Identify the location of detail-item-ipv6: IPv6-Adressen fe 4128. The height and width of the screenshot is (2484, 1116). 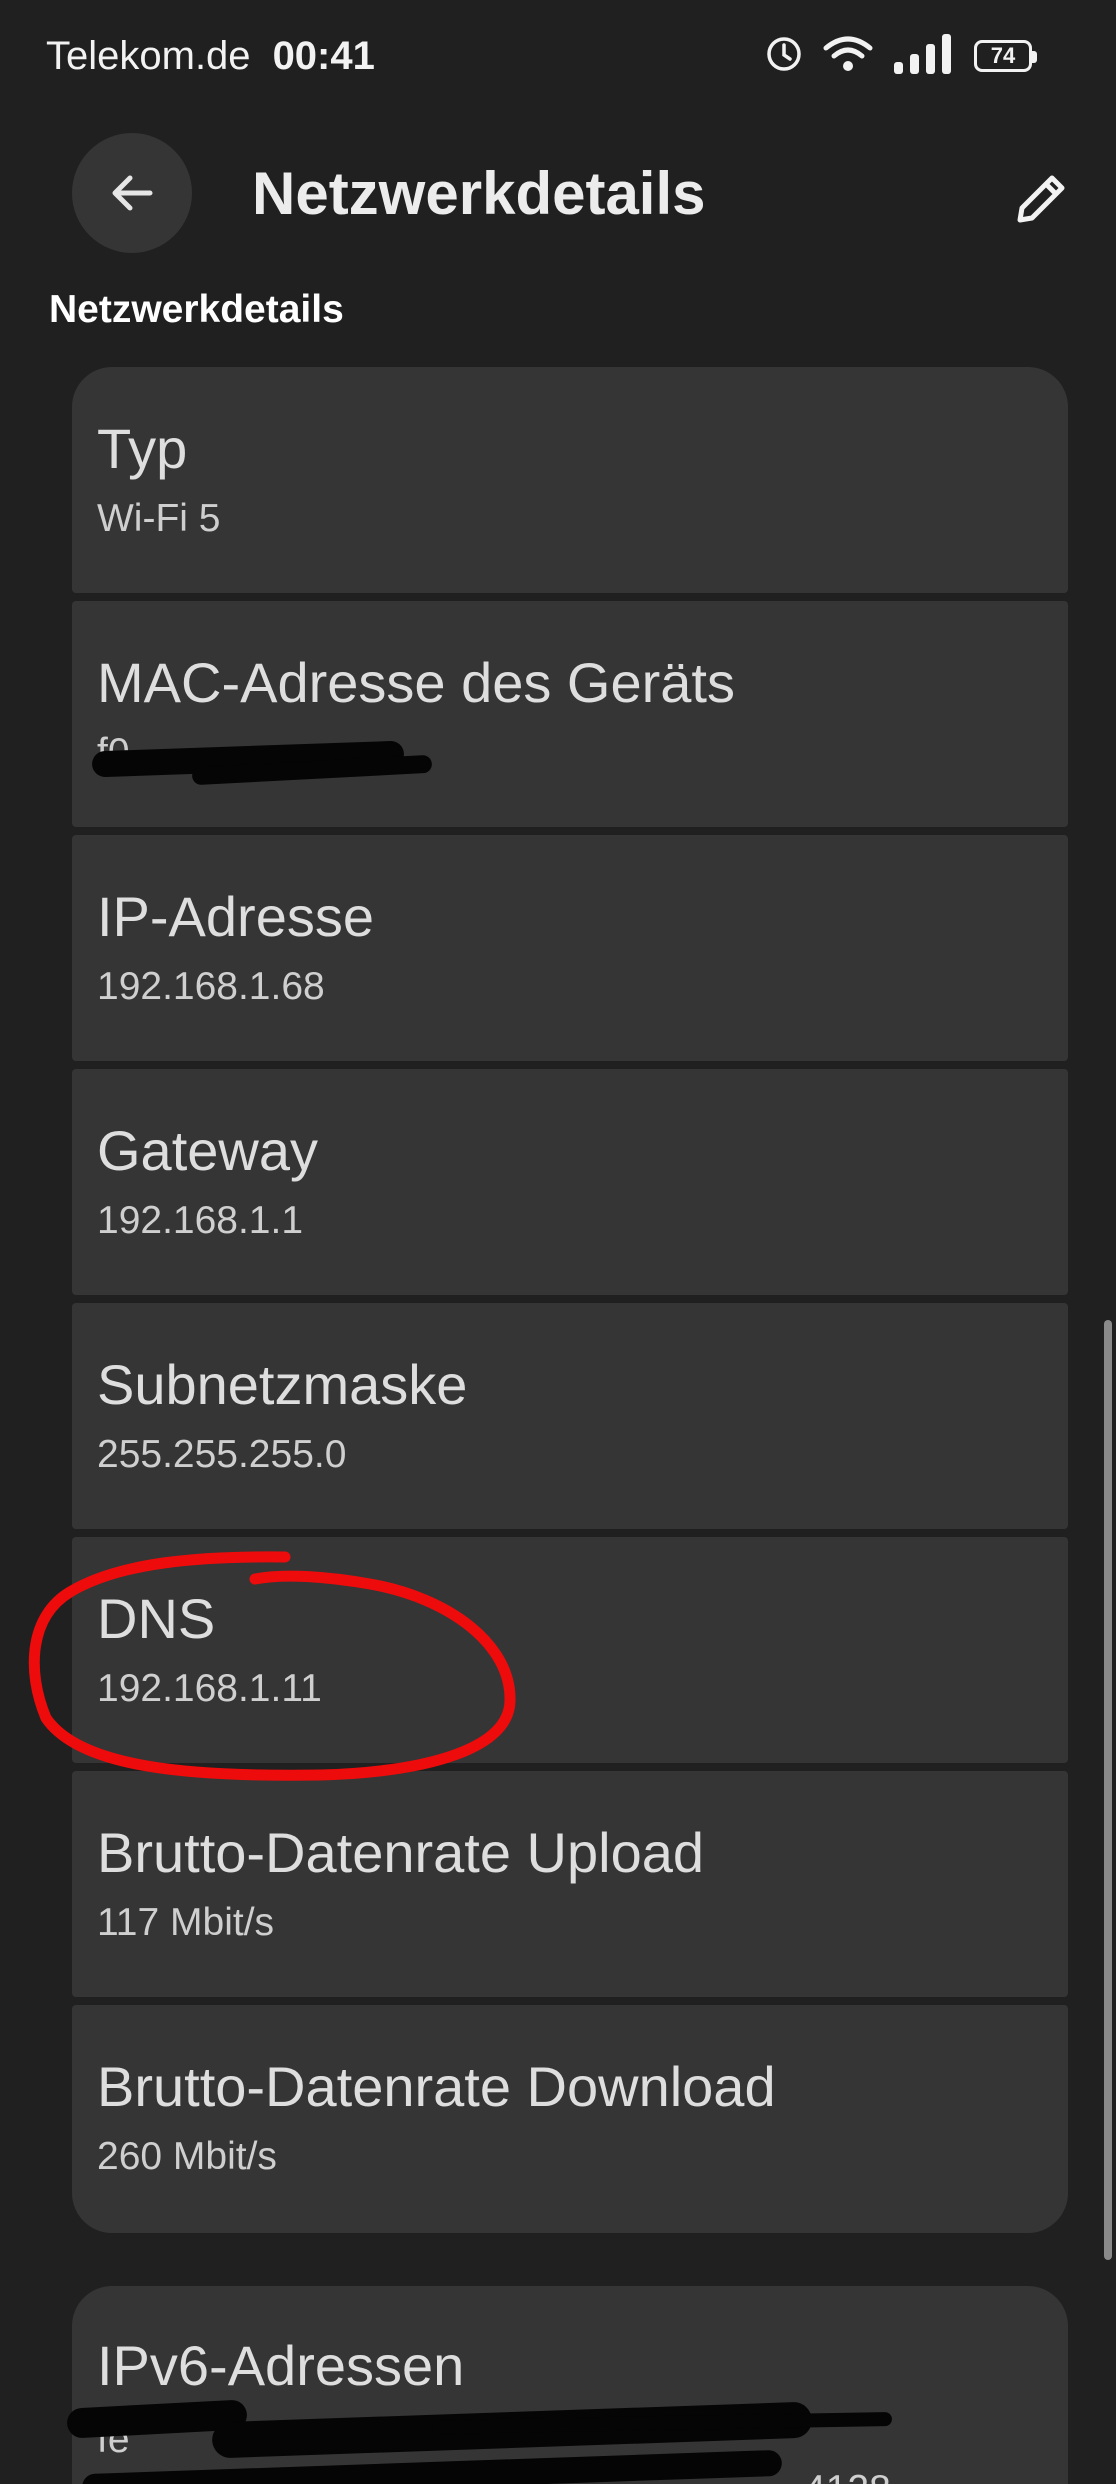
(567, 2385).